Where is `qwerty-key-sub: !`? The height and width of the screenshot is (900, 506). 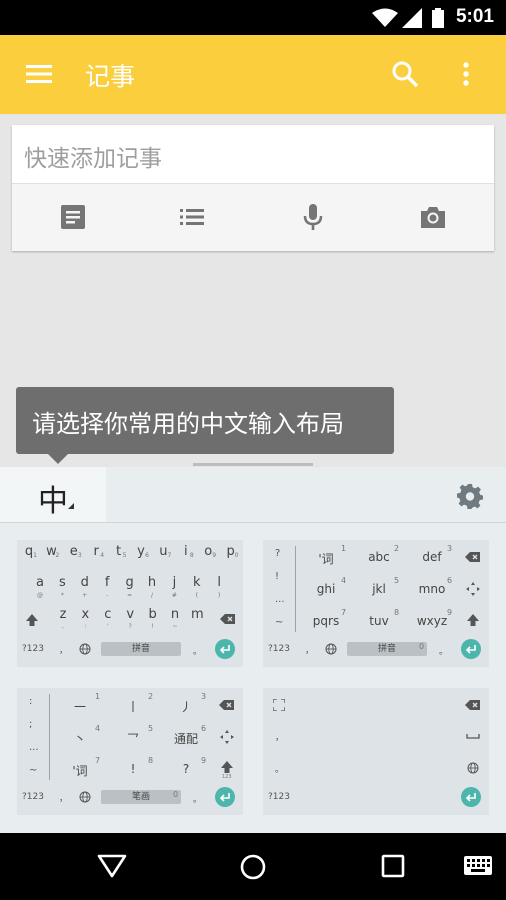 qwerty-key-sub: ! is located at coordinates (152, 626).